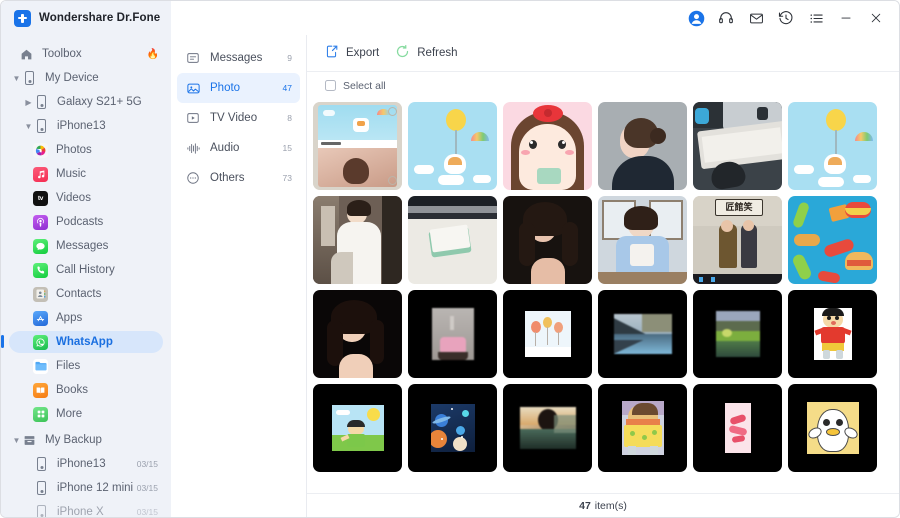 The height and width of the screenshot is (518, 900). I want to click on sidebar-label: Files, so click(68, 366).